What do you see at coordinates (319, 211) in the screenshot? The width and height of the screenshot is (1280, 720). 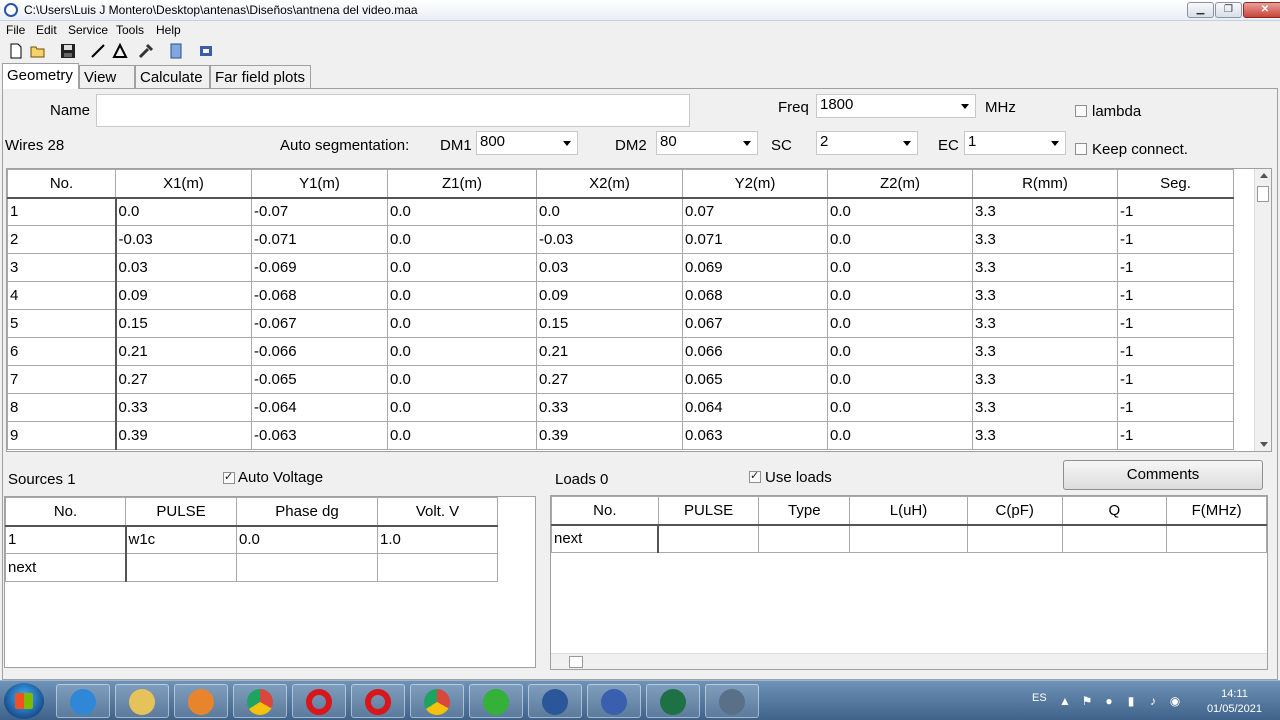 I see `table-cell: -0.07` at bounding box center [319, 211].